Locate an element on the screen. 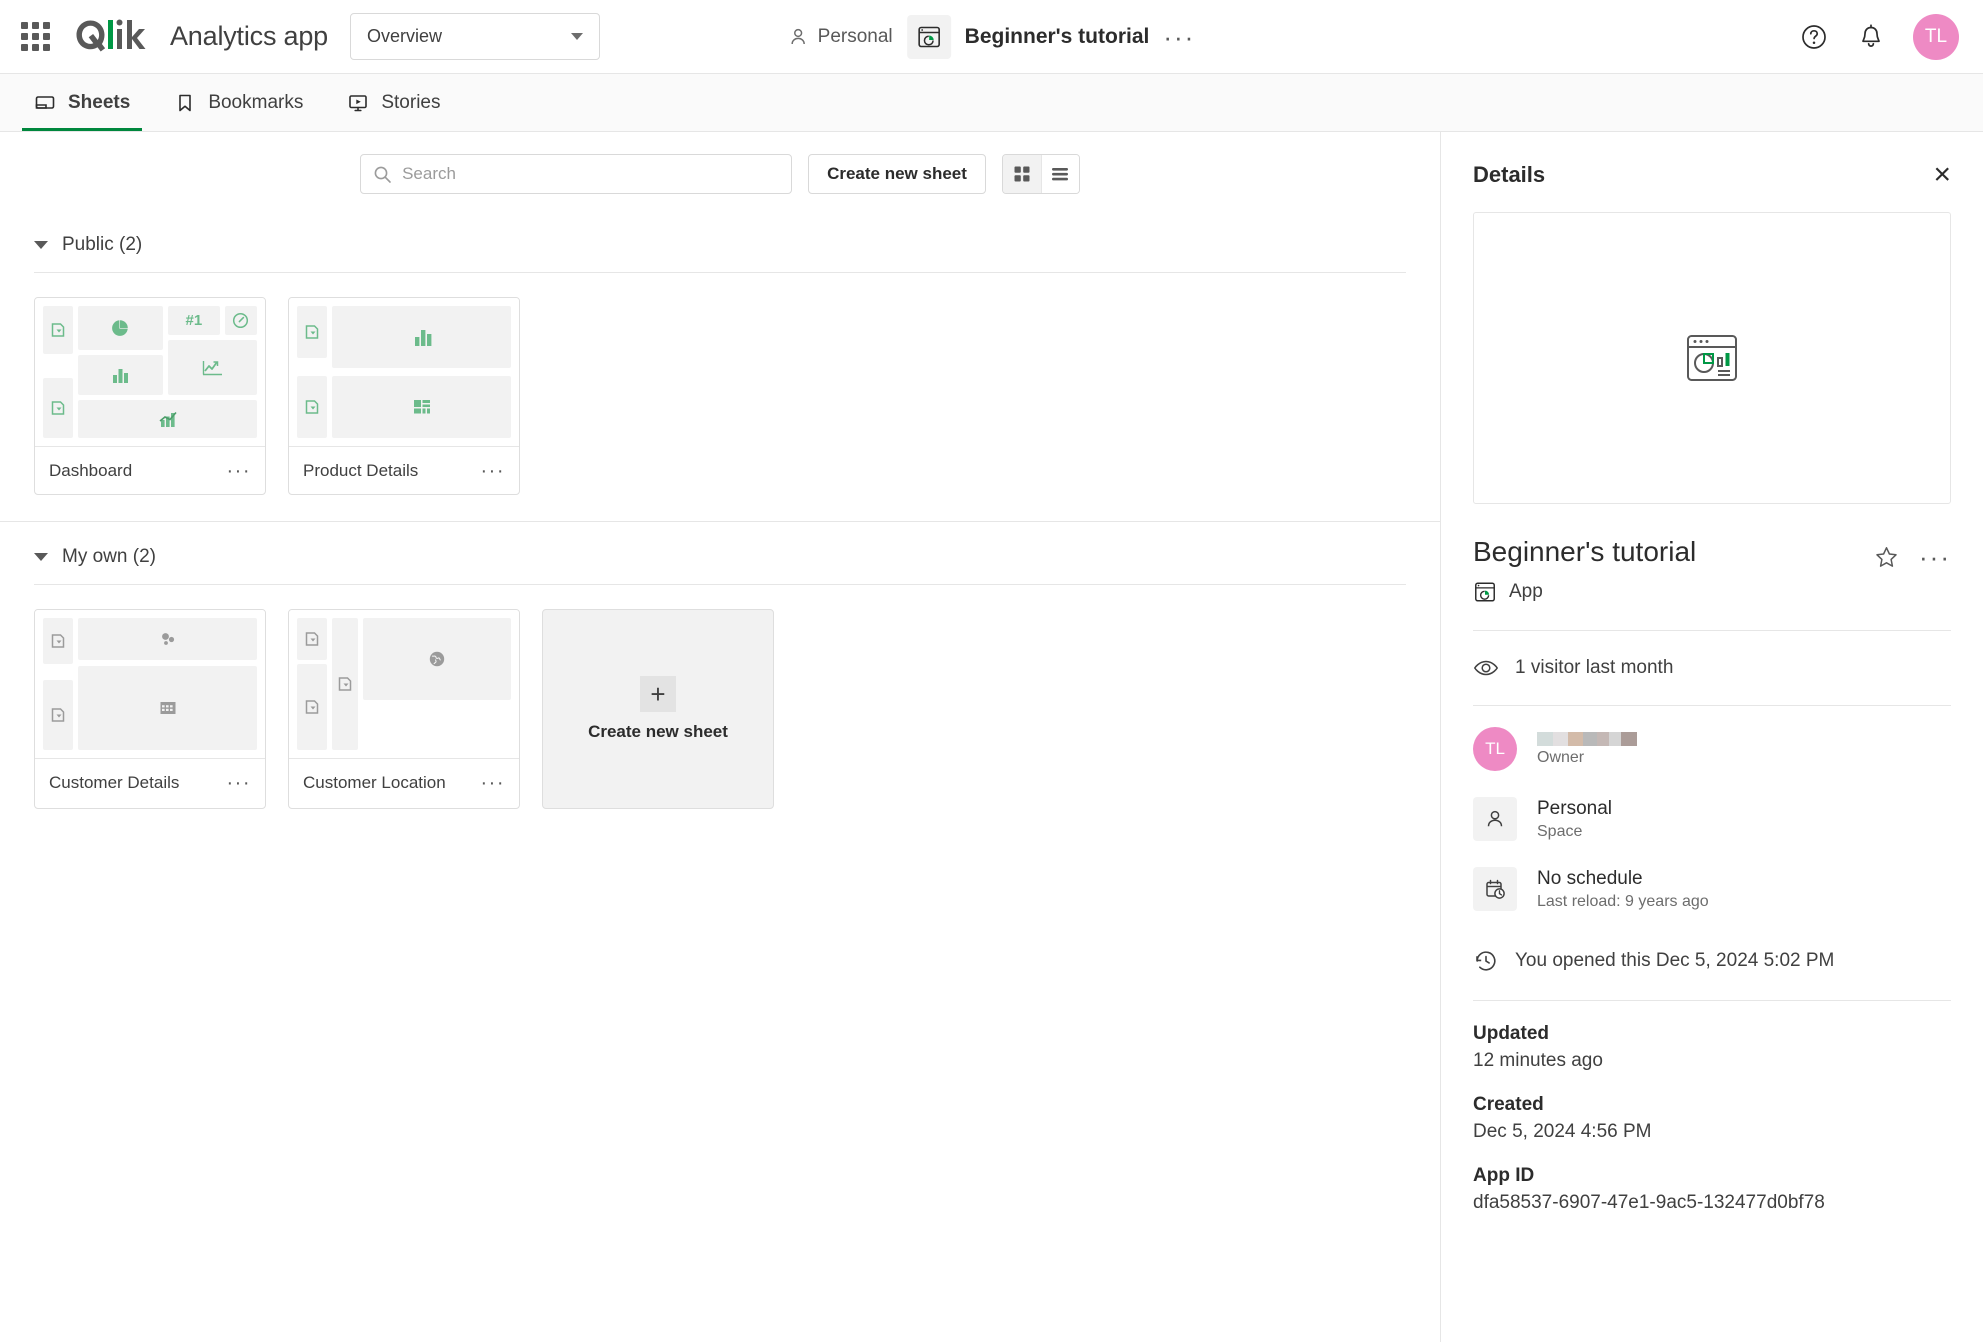  app-placeholder-icon is located at coordinates (1712, 358).